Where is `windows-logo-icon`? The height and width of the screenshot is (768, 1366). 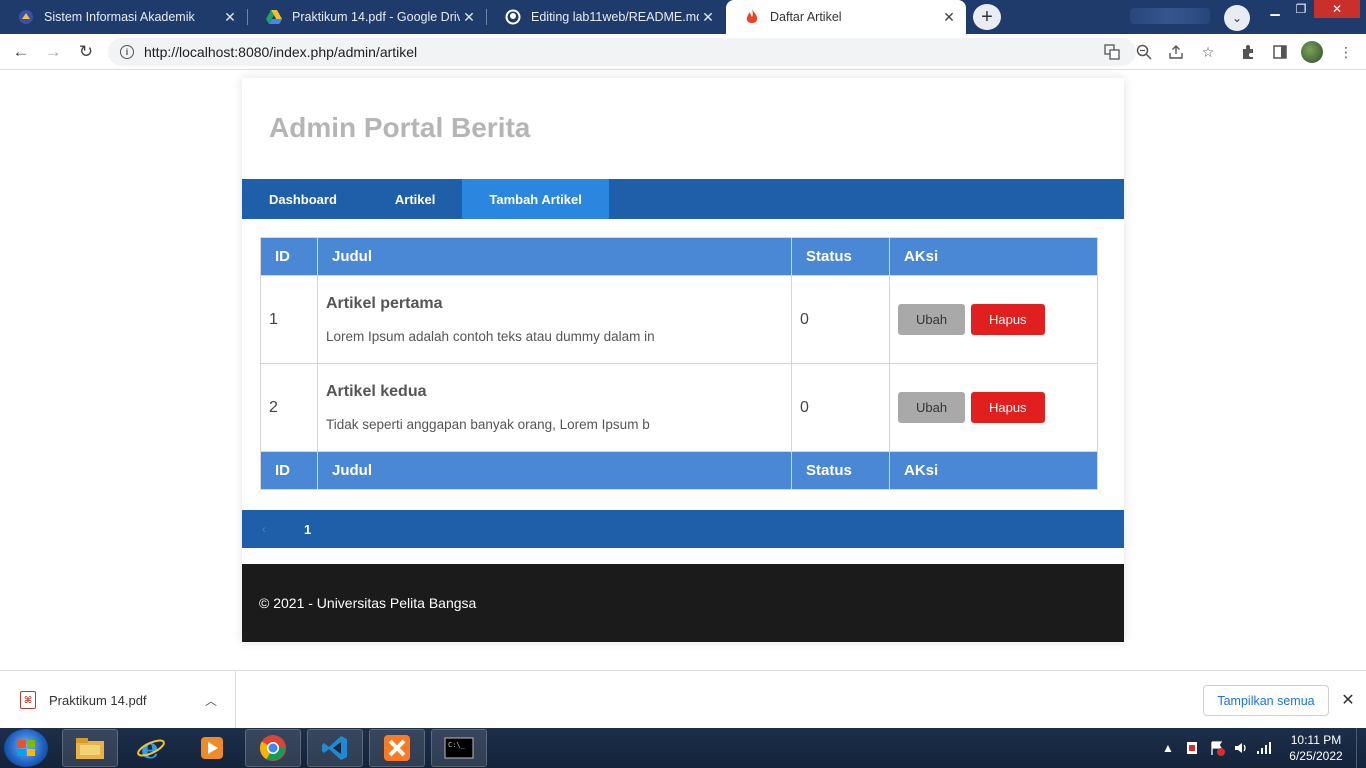 windows-logo-icon is located at coordinates (26, 748).